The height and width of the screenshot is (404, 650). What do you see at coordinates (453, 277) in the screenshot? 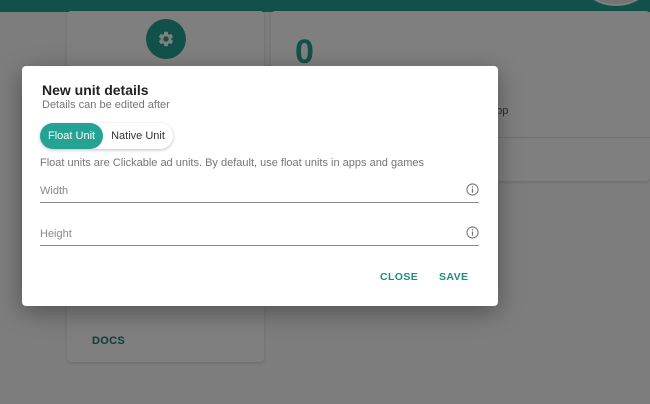
I see `save-button: SAVE` at bounding box center [453, 277].